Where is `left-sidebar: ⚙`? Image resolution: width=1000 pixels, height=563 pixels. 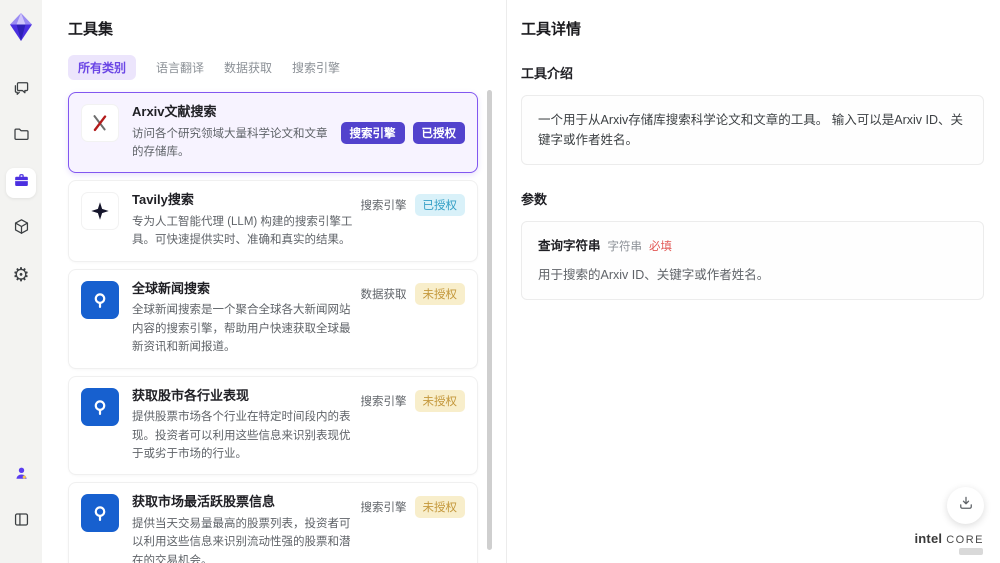
left-sidebar: ⚙ is located at coordinates (21, 281).